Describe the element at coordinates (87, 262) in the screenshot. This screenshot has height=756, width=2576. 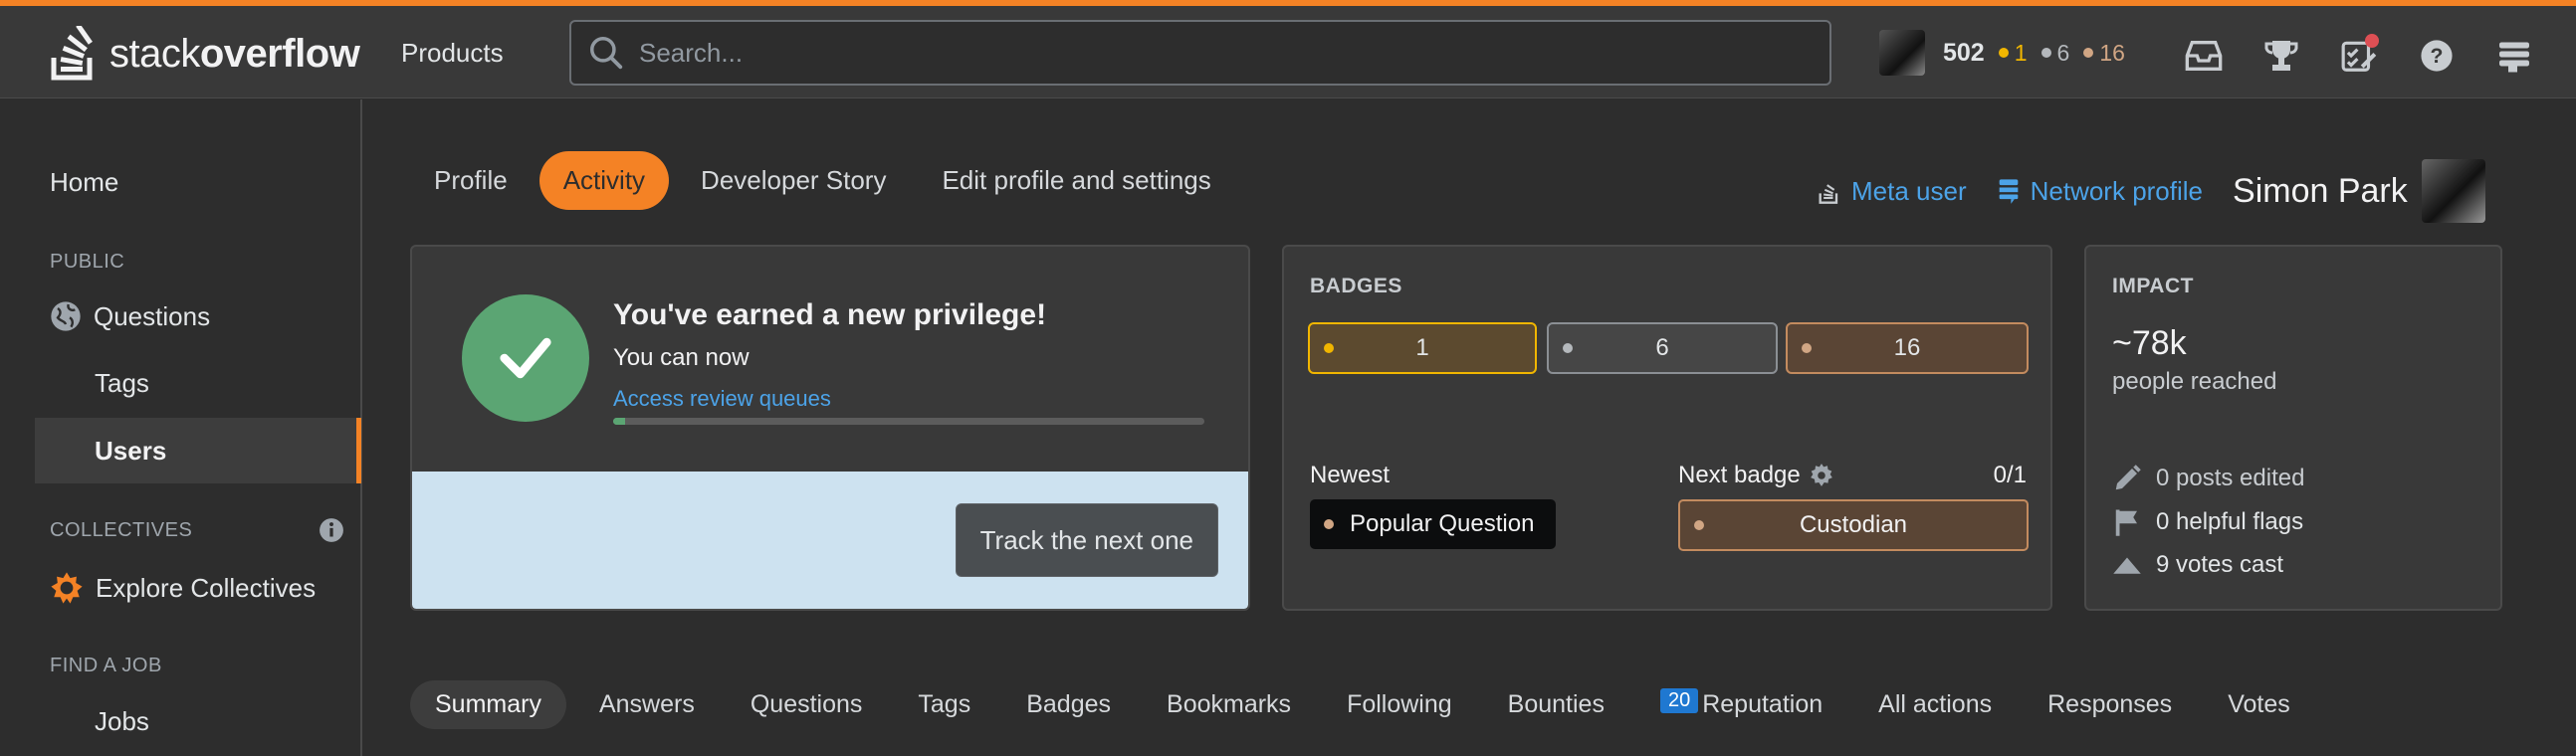
I see `sidebar-heading-public: PUBLIC` at that location.